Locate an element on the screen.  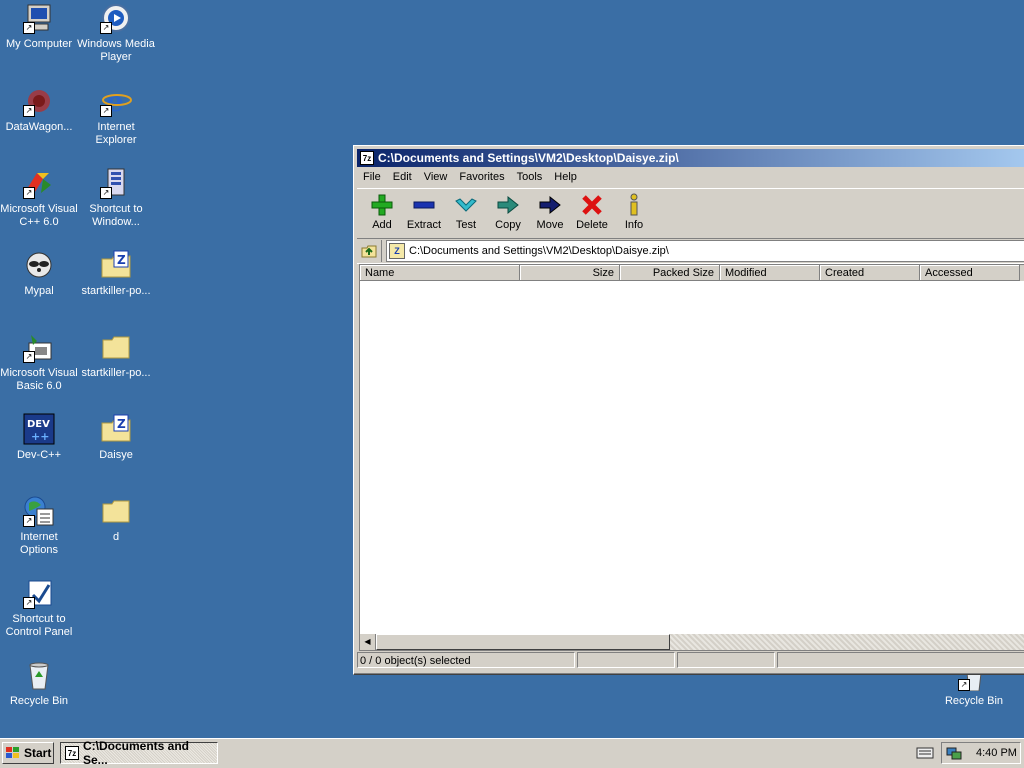
desktop-icon-label: d is located at coordinates (116, 537).